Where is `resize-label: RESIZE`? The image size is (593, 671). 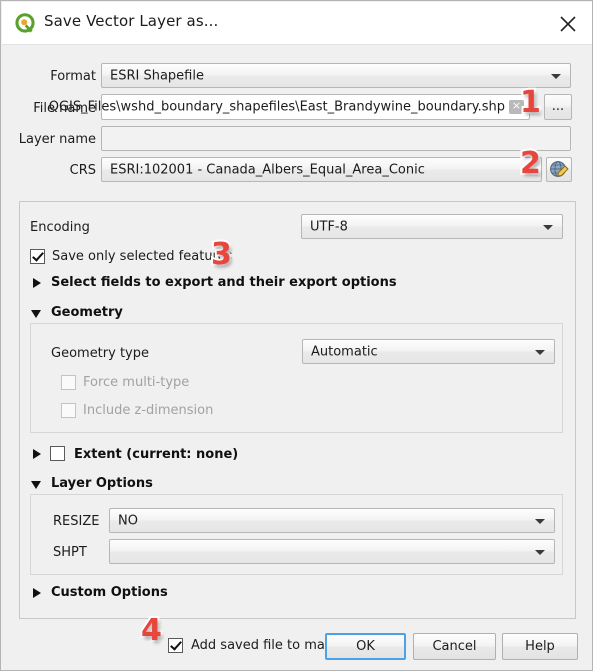
resize-label: RESIZE is located at coordinates (76, 521).